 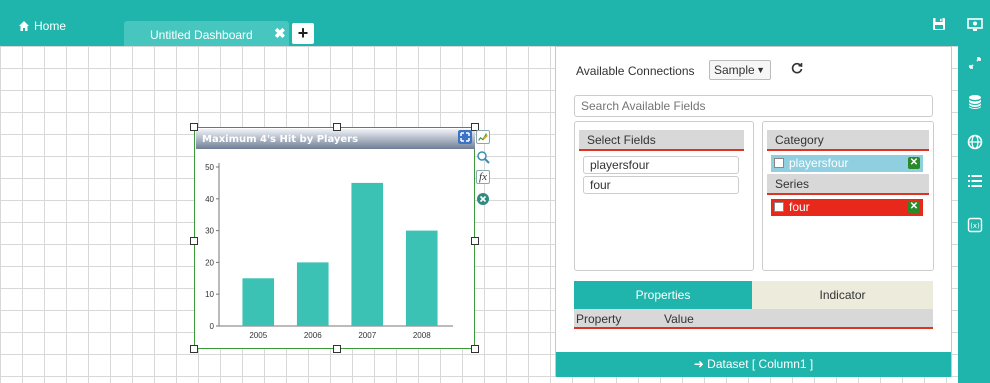 What do you see at coordinates (664, 196) in the screenshot?
I see `select-fields-box: Select Fields playersfour four` at bounding box center [664, 196].